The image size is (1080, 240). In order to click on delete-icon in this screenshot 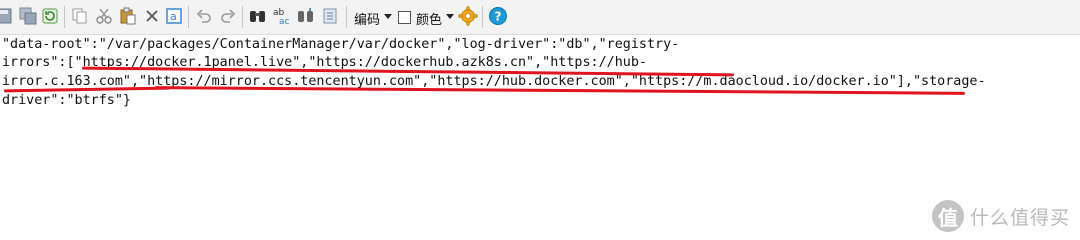, I will do `click(152, 16)`.